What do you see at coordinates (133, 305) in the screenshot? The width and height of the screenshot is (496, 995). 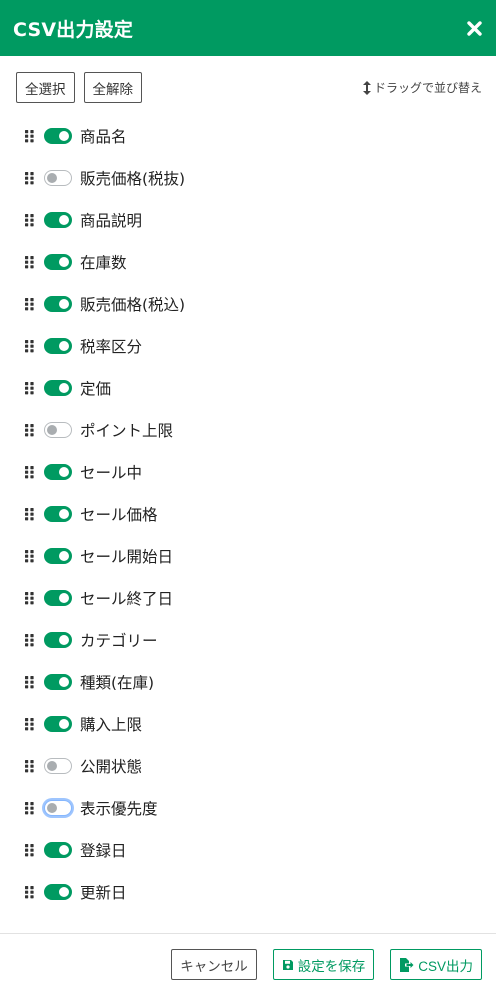 I see `field-label: 販売価格(税込)` at bounding box center [133, 305].